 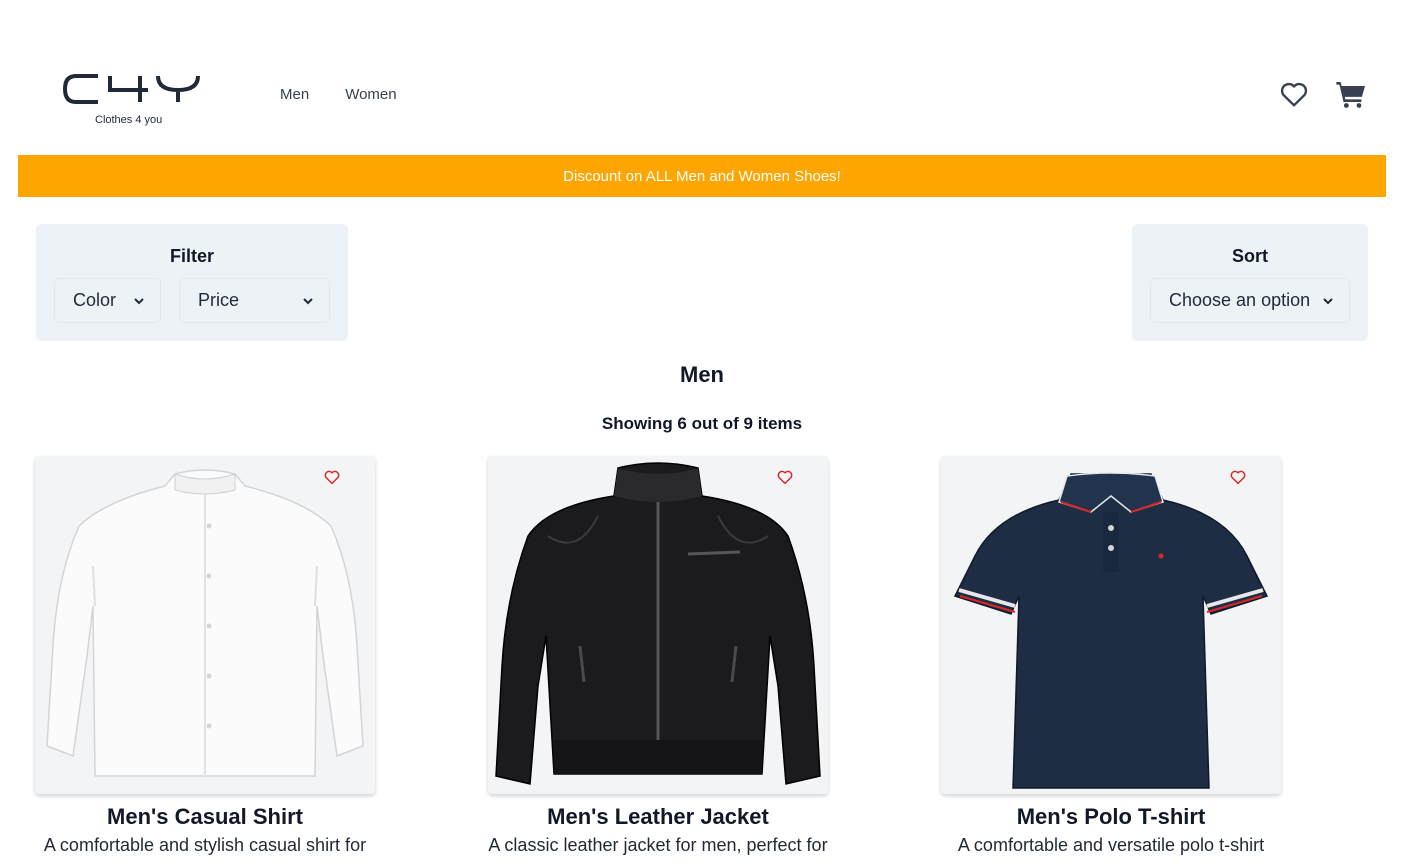 What do you see at coordinates (702, 374) in the screenshot?
I see `section-title: Men` at bounding box center [702, 374].